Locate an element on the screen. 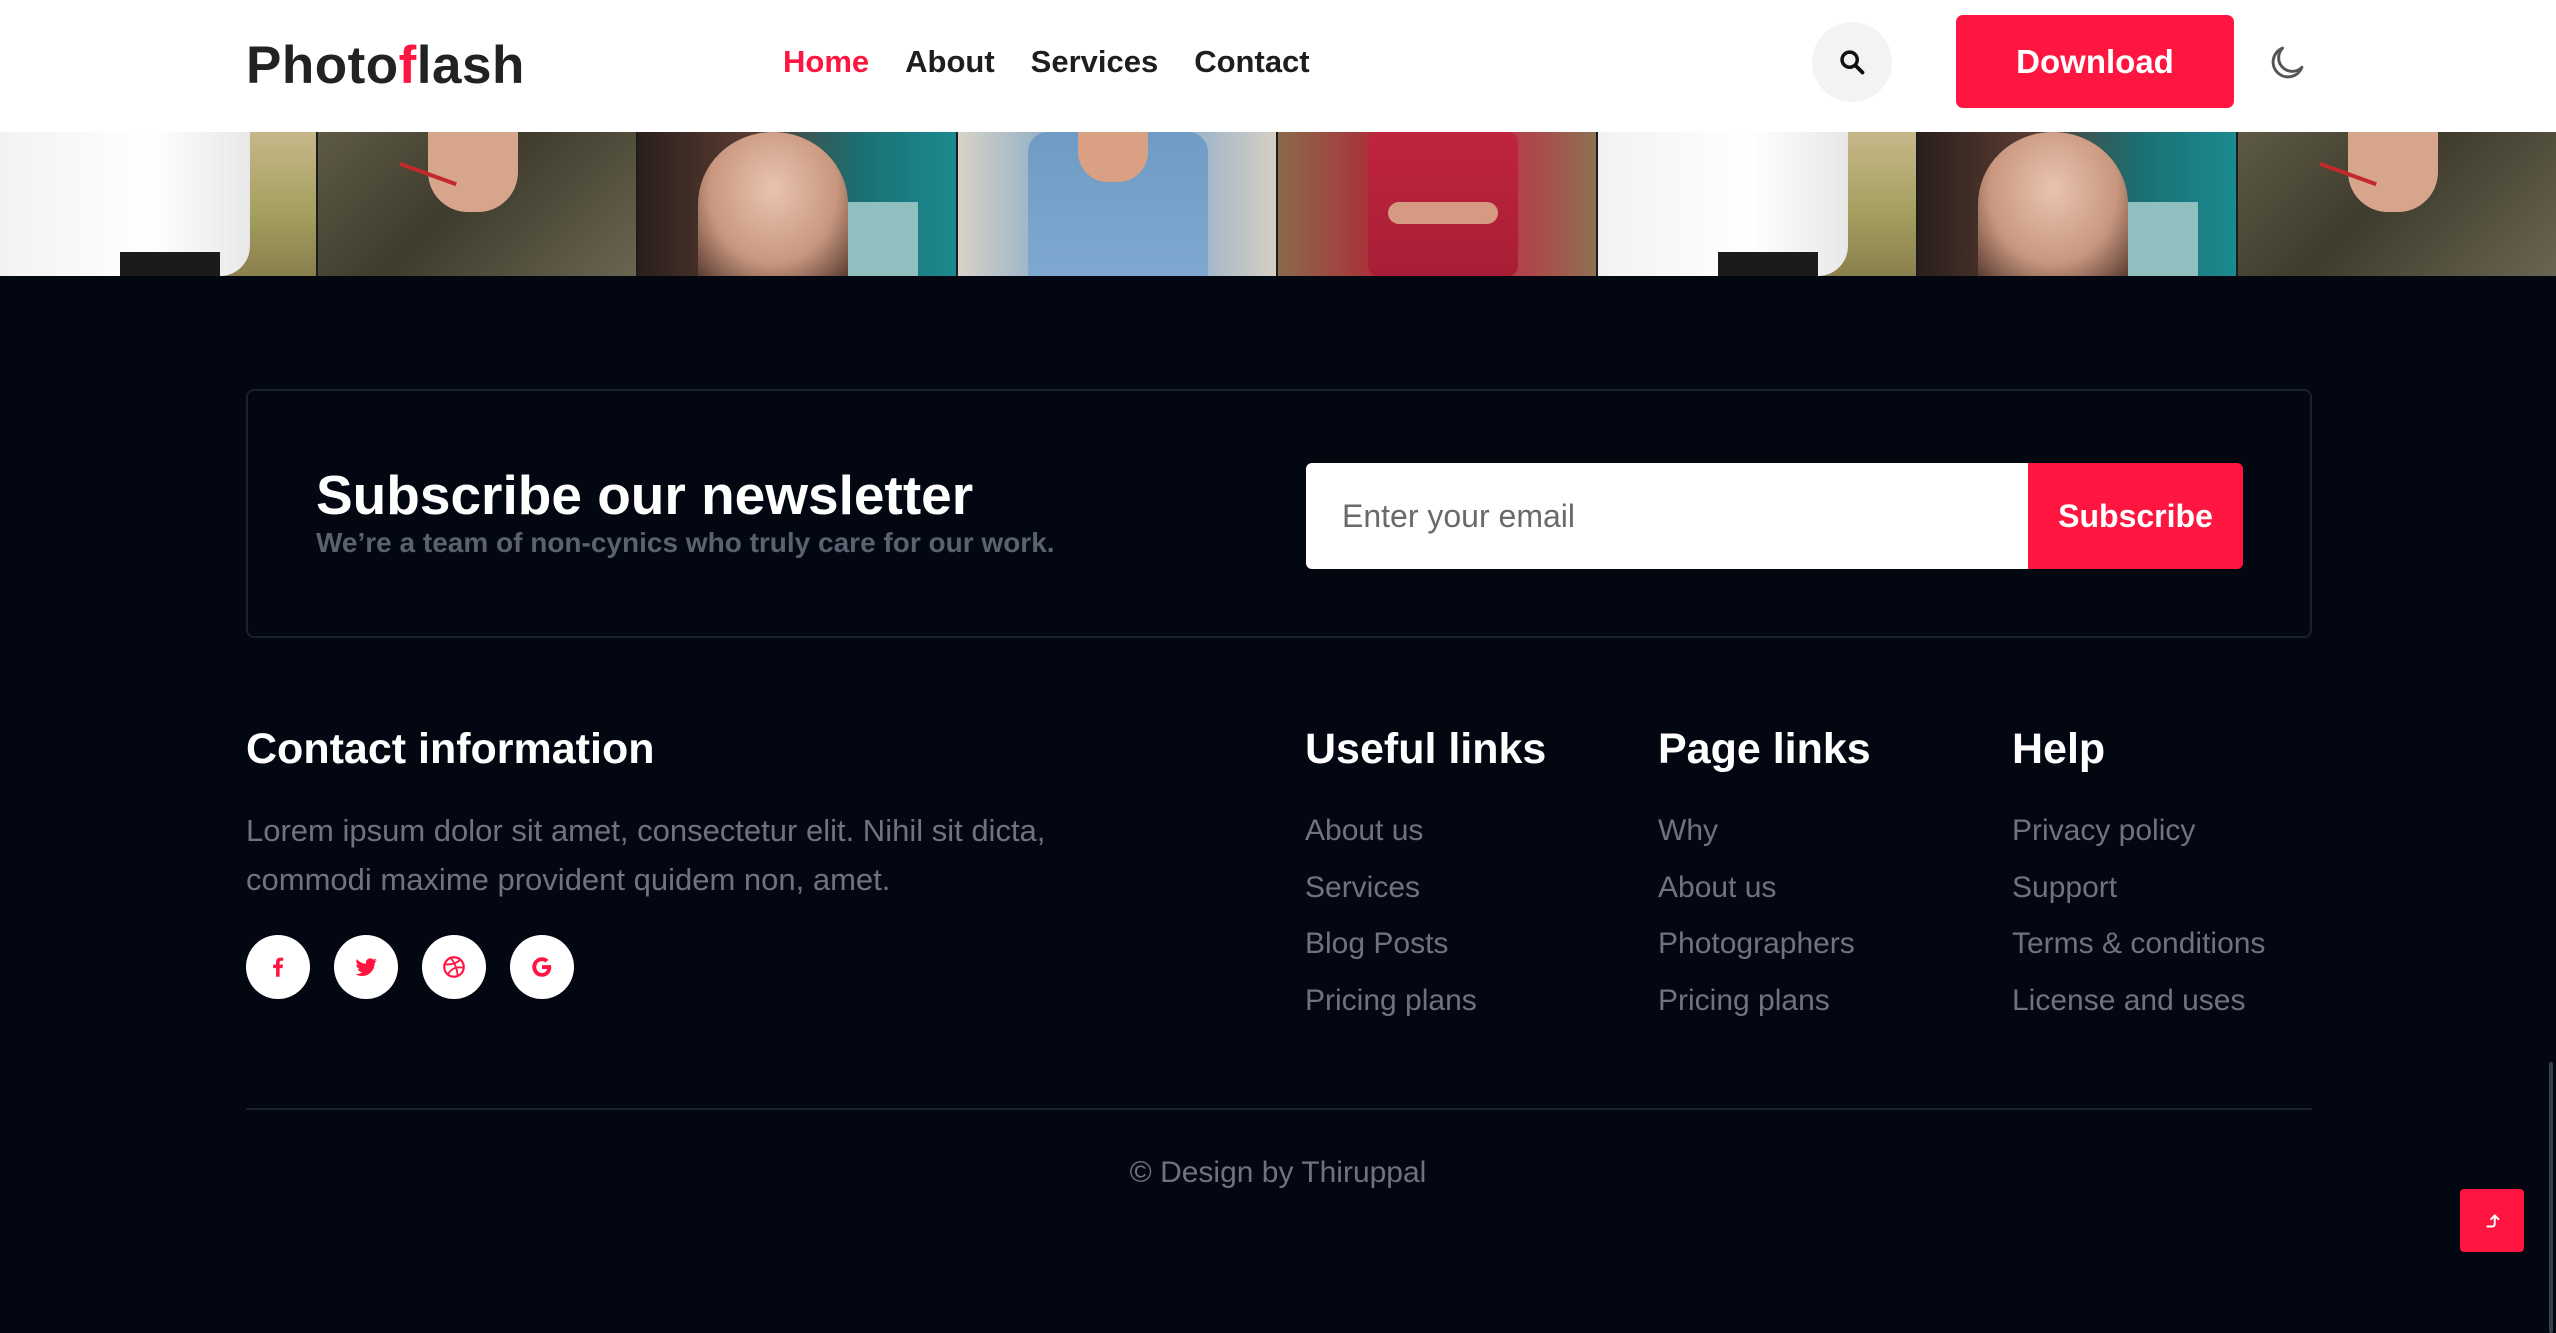 Image resolution: width=2556 pixels, height=1333 pixels. facebook-link is located at coordinates (278, 967).